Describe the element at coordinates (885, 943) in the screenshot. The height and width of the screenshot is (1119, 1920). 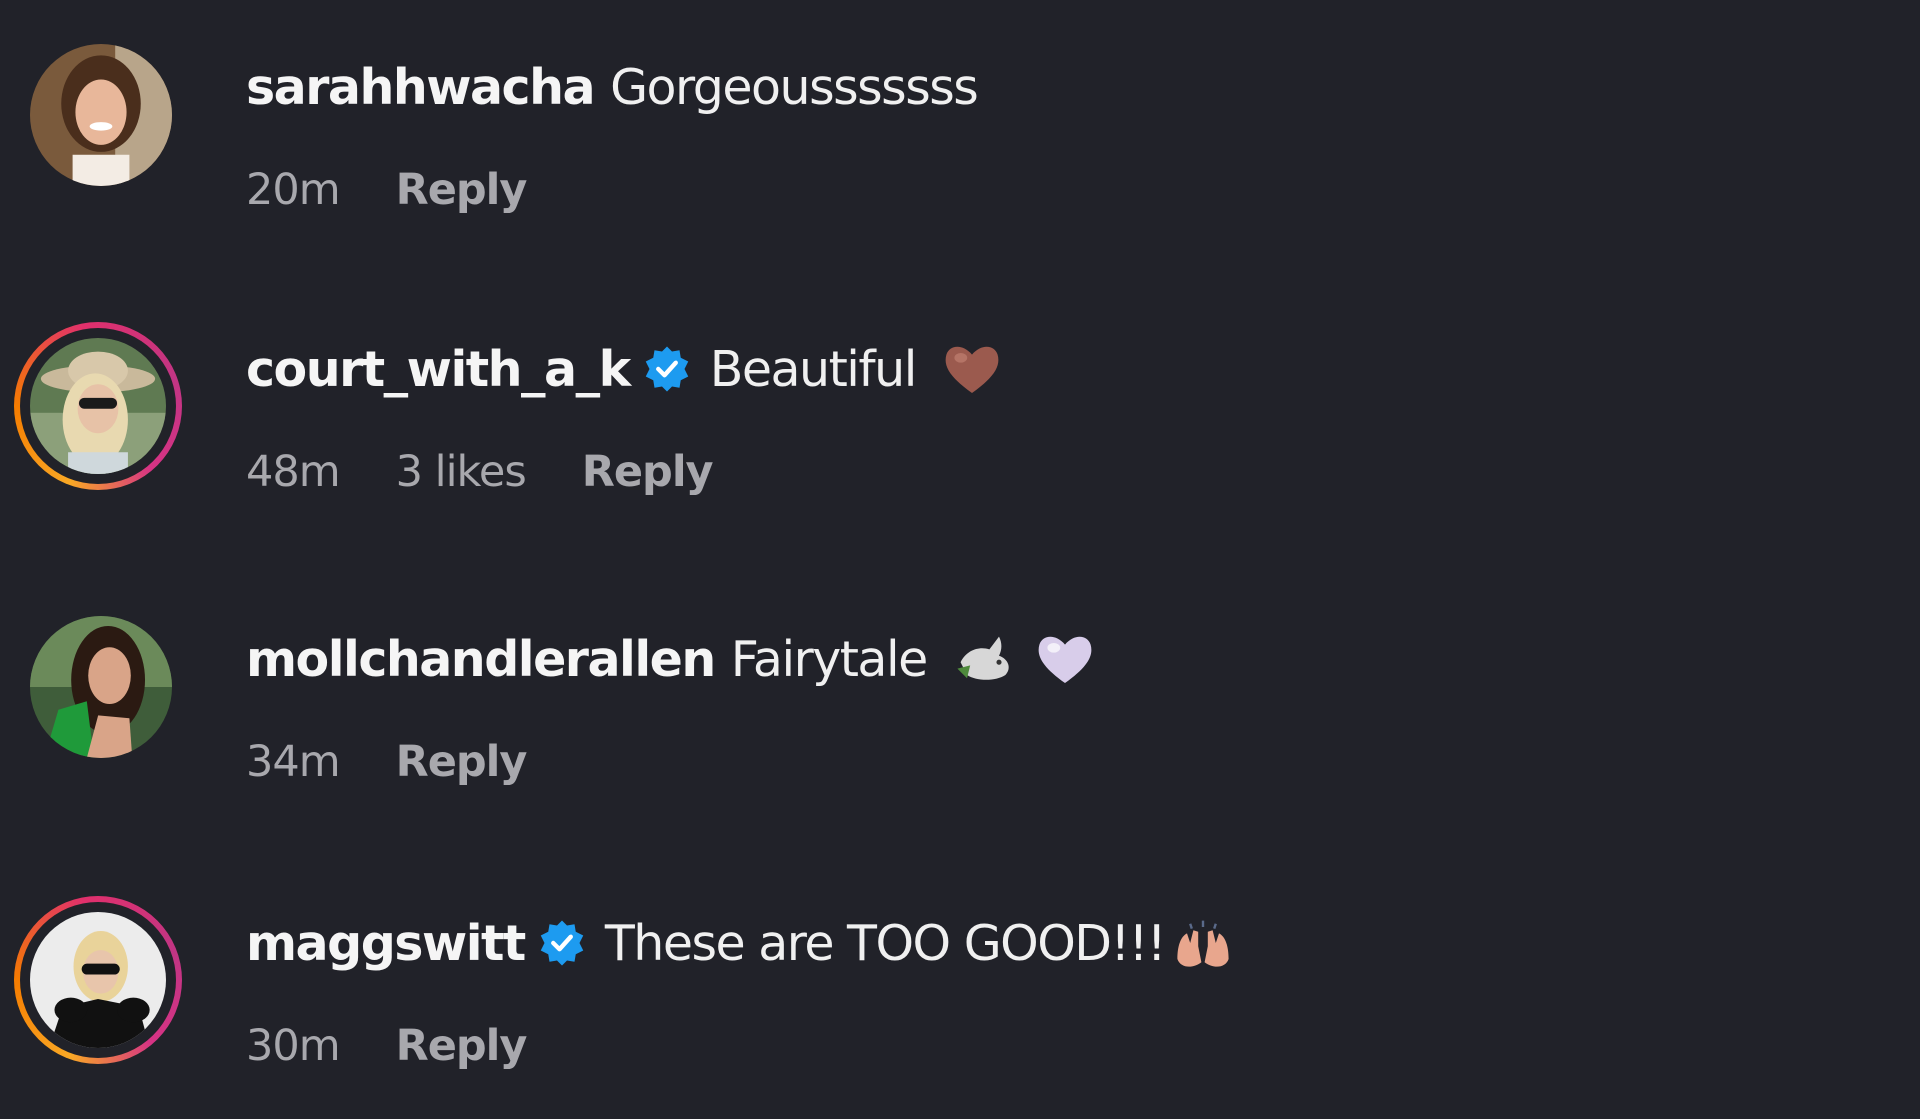
I see `comment-text: These are TOO GOOD!!!` at that location.